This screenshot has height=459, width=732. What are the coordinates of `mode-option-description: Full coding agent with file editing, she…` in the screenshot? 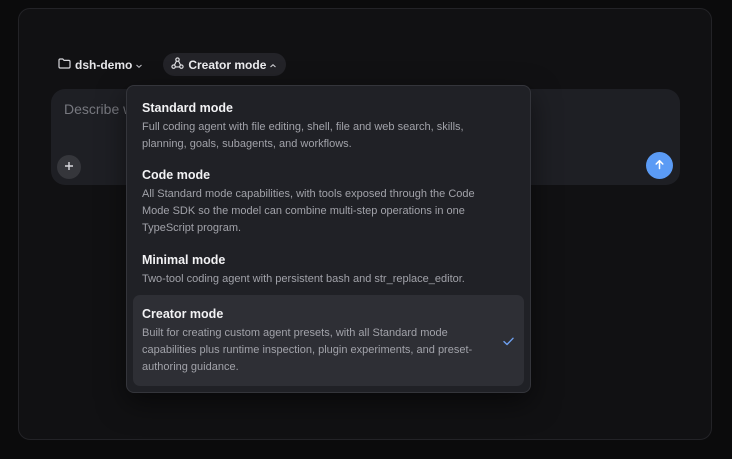 It's located at (303, 135).